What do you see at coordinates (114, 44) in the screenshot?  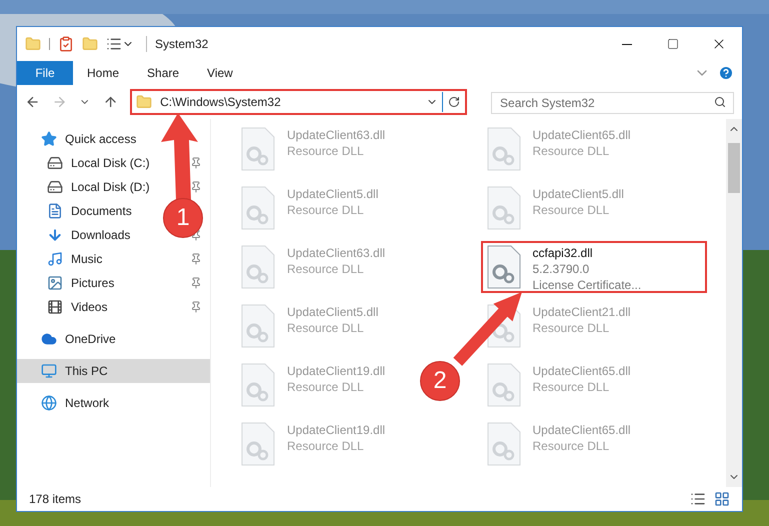 I see `properties-icon` at bounding box center [114, 44].